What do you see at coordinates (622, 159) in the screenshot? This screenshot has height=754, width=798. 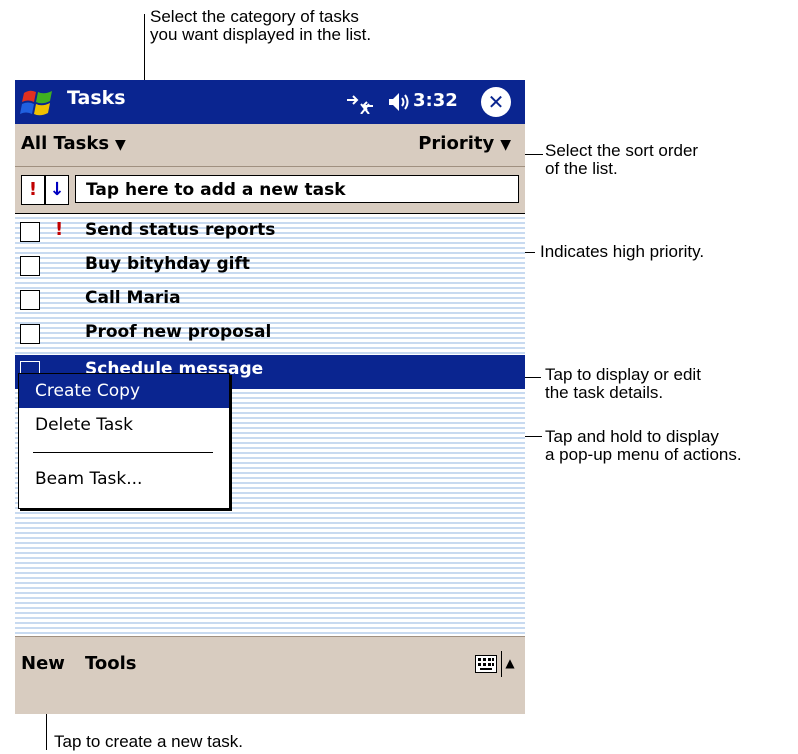 I see `callout-sort: Select the sort order of the list.` at bounding box center [622, 159].